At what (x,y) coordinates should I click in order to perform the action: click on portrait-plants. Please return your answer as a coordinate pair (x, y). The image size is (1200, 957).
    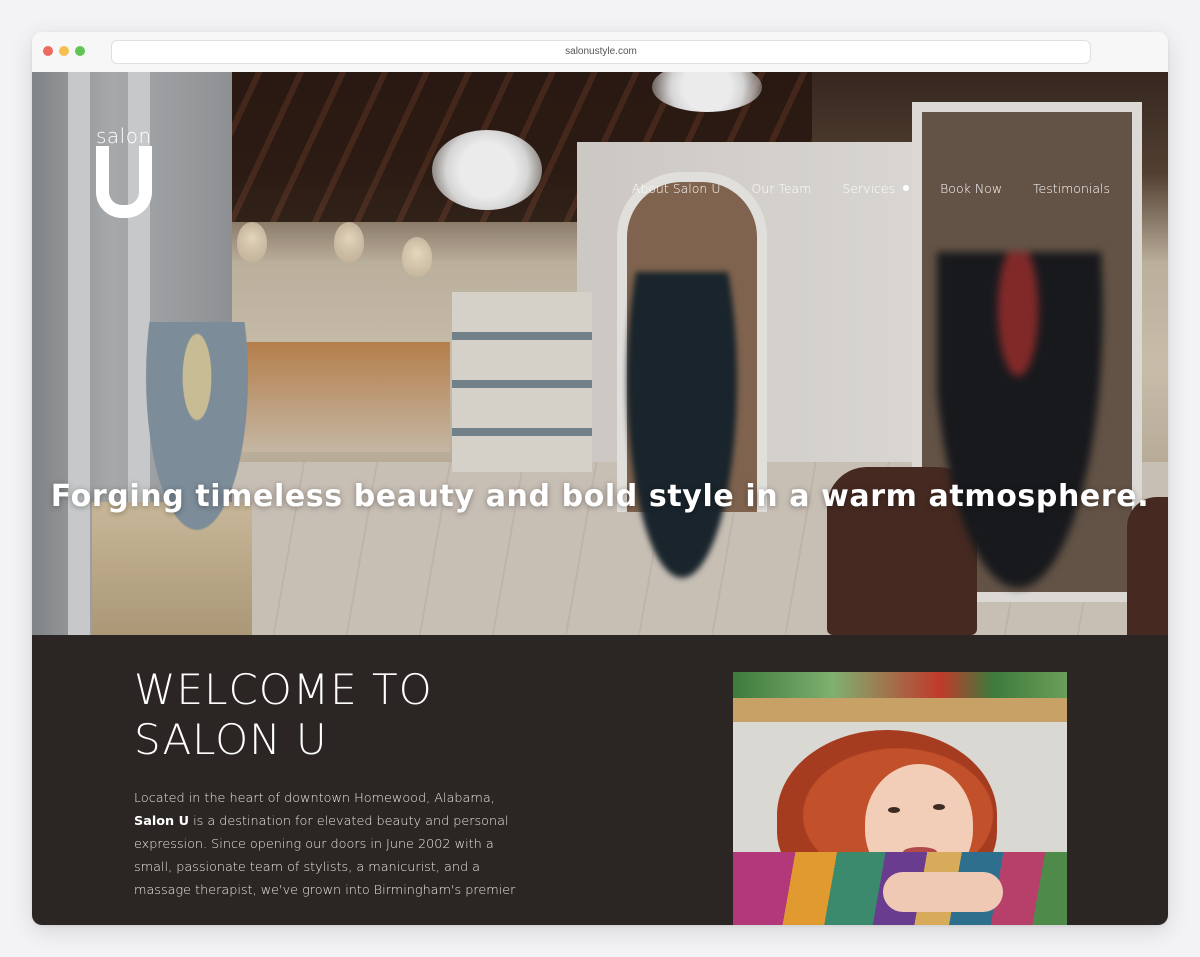
    Looking at the image, I should click on (900, 685).